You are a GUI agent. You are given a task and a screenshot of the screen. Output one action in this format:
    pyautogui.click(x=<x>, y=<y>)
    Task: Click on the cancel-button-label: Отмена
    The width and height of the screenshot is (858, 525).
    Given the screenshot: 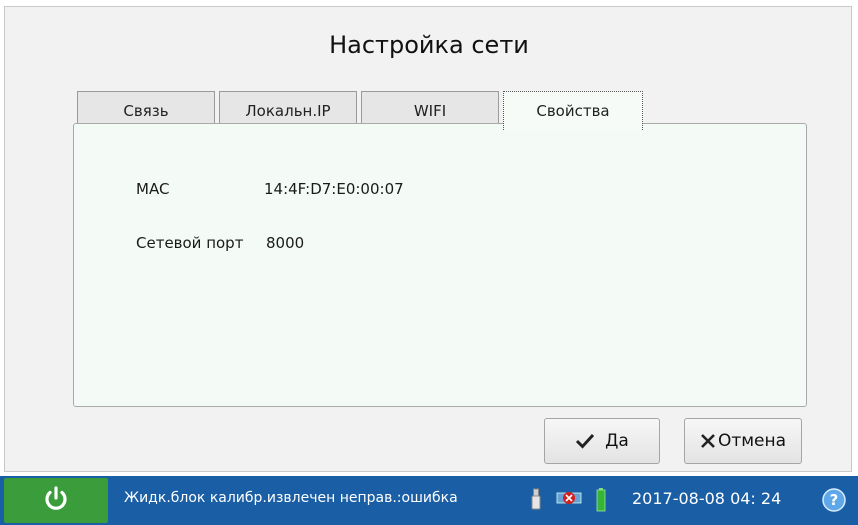 What is the action you would take?
    pyautogui.click(x=752, y=441)
    